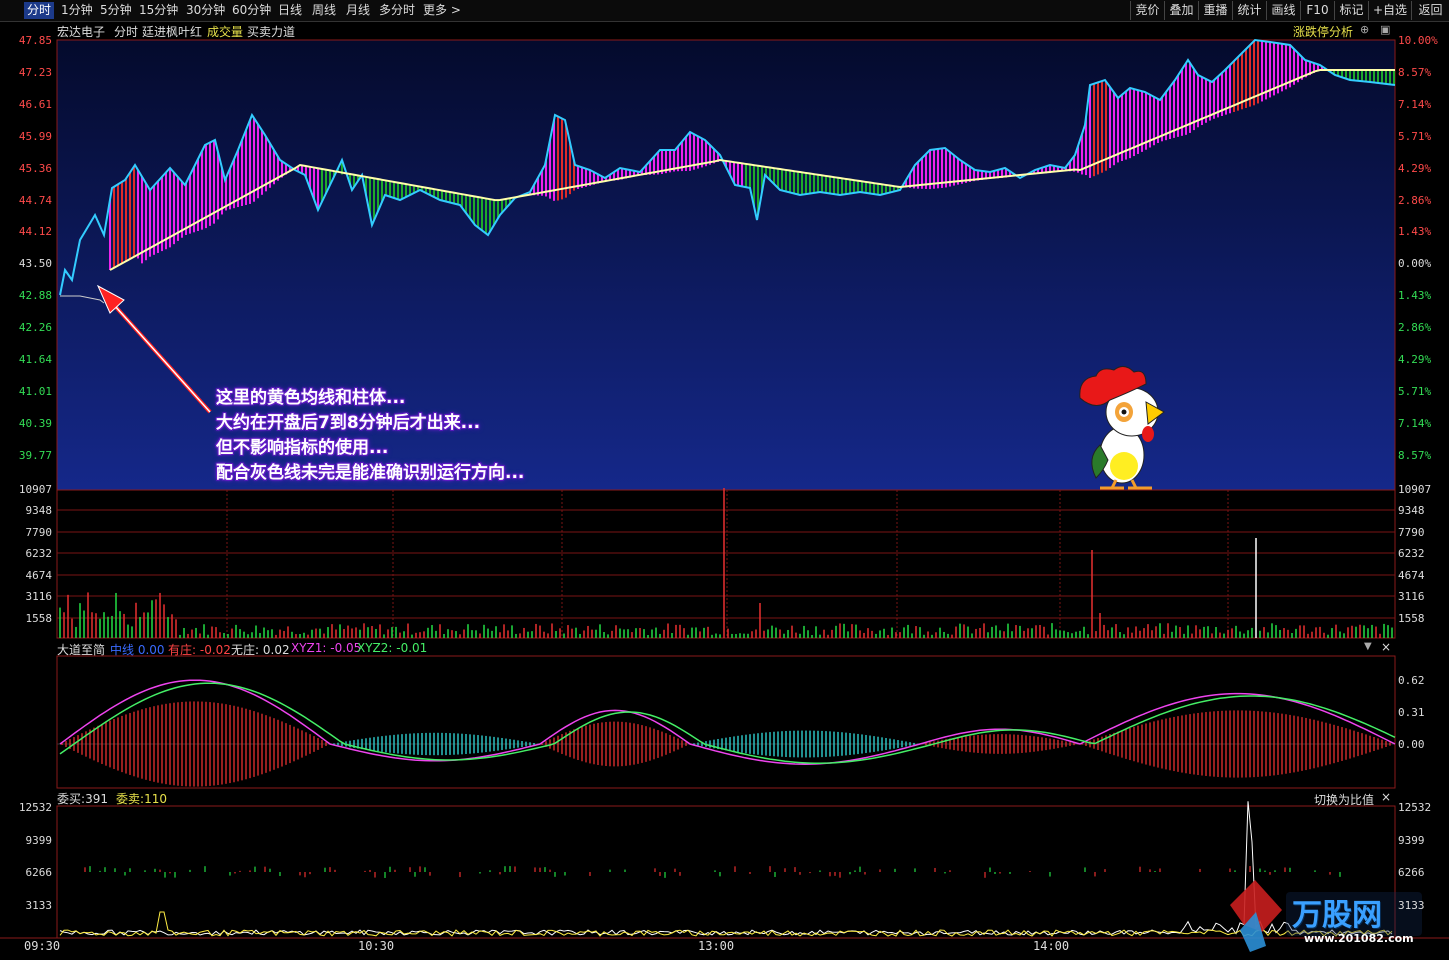 The height and width of the screenshot is (960, 1449). What do you see at coordinates (1411, 575) in the screenshot?
I see `volume-tick-right: 4674` at bounding box center [1411, 575].